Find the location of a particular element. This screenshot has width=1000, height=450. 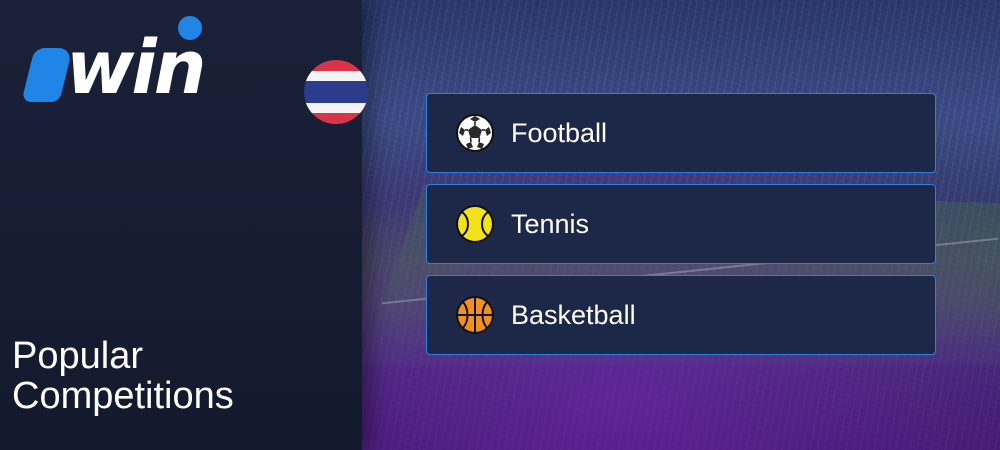

sport-label: Football is located at coordinates (559, 133).